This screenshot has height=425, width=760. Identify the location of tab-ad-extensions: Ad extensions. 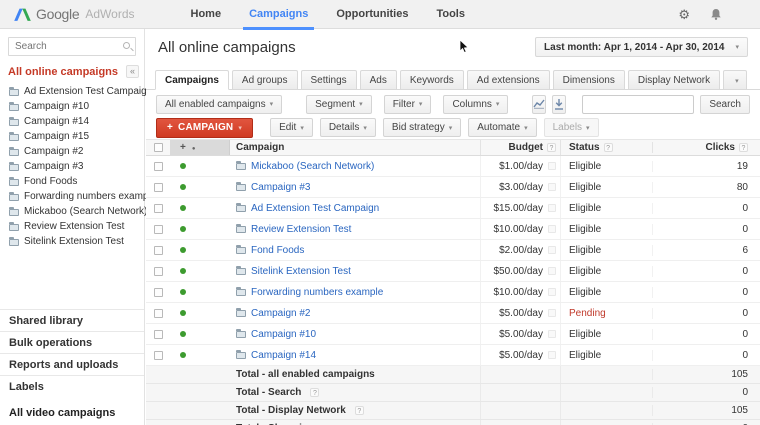
(508, 80).